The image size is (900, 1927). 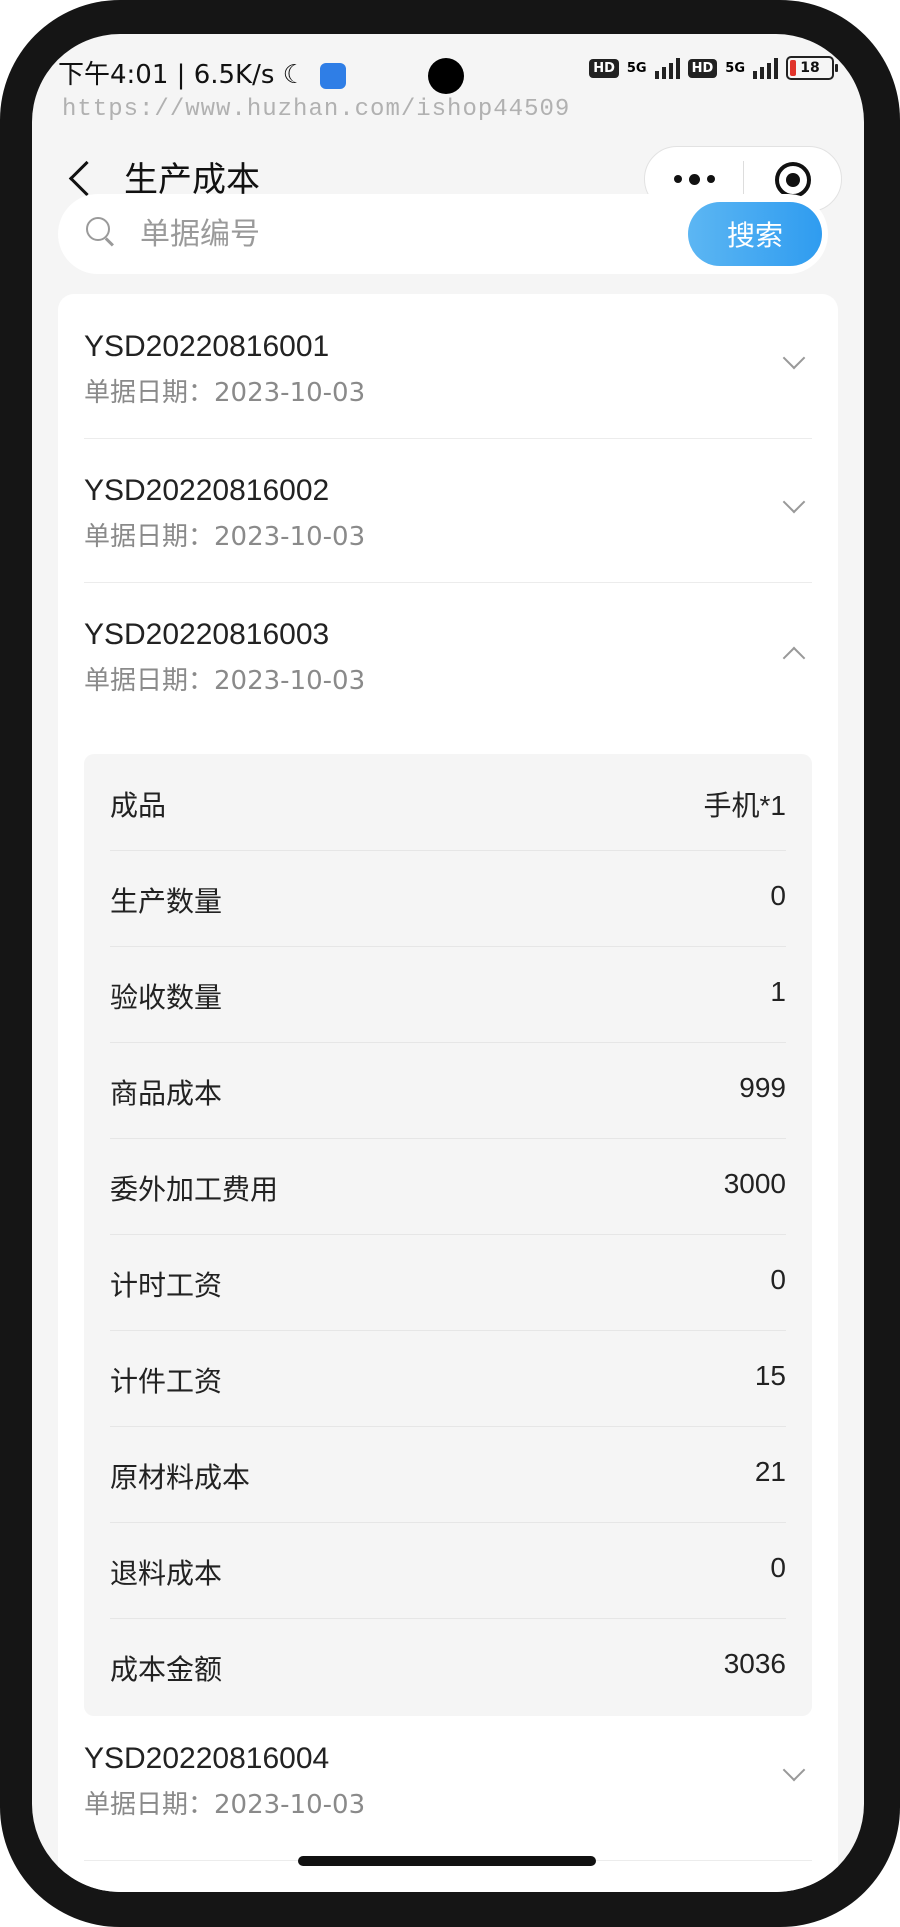 What do you see at coordinates (754, 1183) in the screenshot?
I see `detail-value: 3000` at bounding box center [754, 1183].